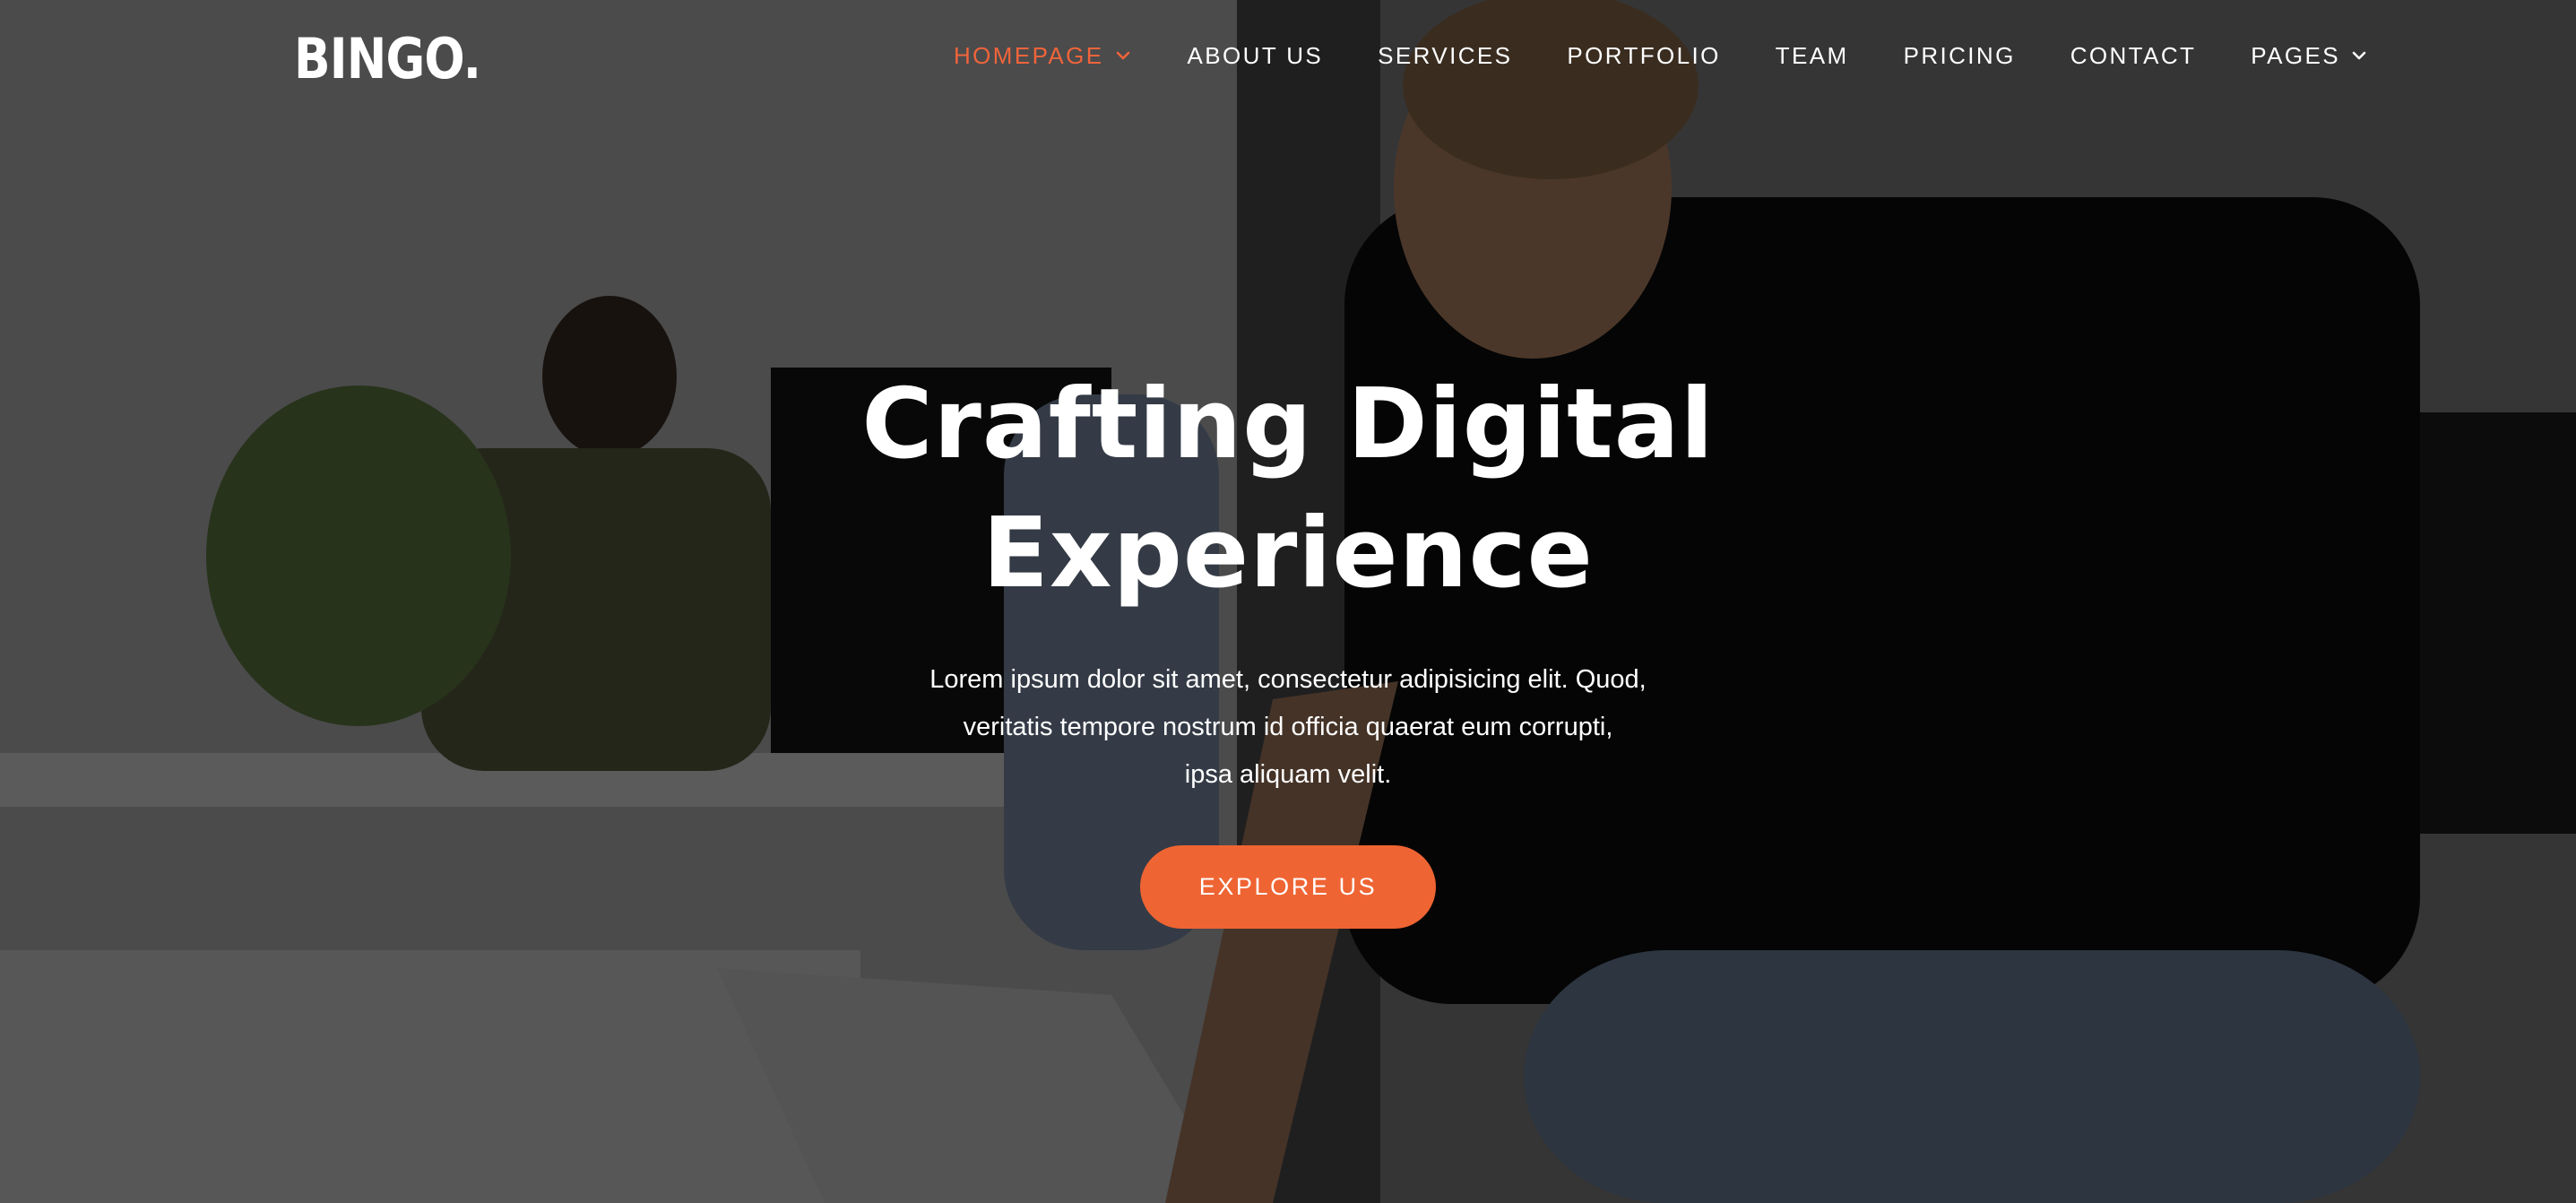 The image size is (2576, 1203). I want to click on explore-us-button: EXPLORE US, so click(1288, 887).